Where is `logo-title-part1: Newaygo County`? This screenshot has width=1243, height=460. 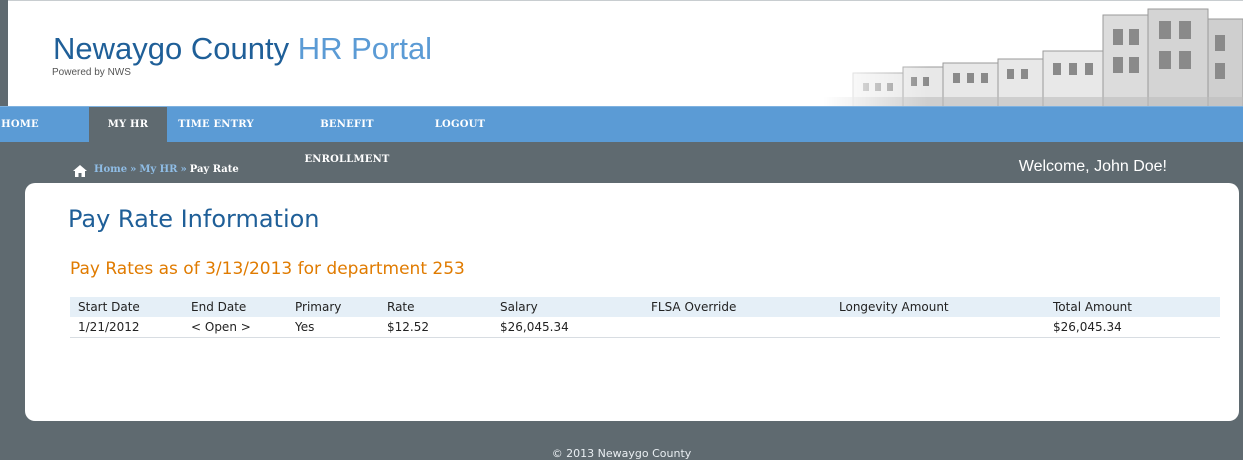 logo-title-part1: Newaygo County is located at coordinates (171, 48).